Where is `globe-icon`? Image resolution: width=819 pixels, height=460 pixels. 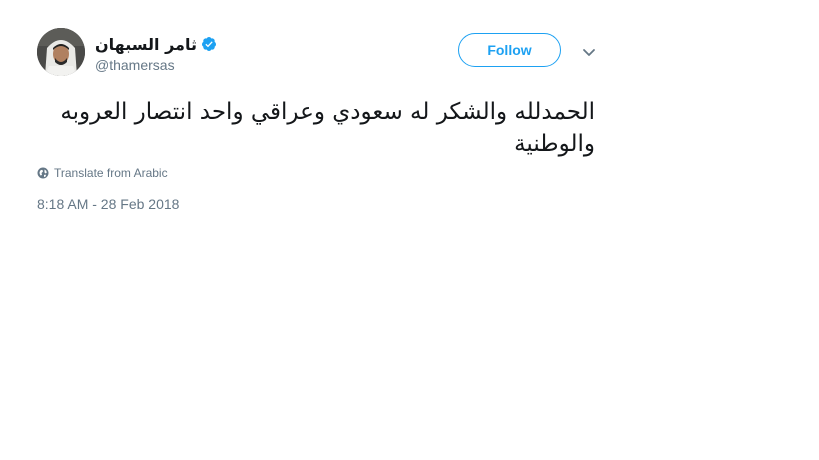 globe-icon is located at coordinates (43, 173).